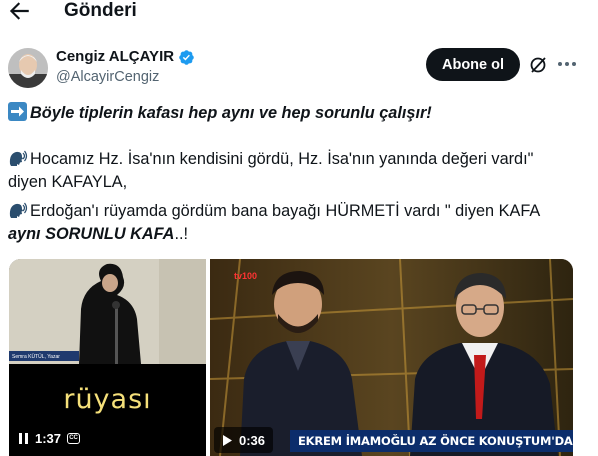 Image resolution: width=598 pixels, height=456 pixels. Describe the element at coordinates (91, 234) in the screenshot. I see `tweet-emphasis: aynı SORUNLU KAFA` at that location.